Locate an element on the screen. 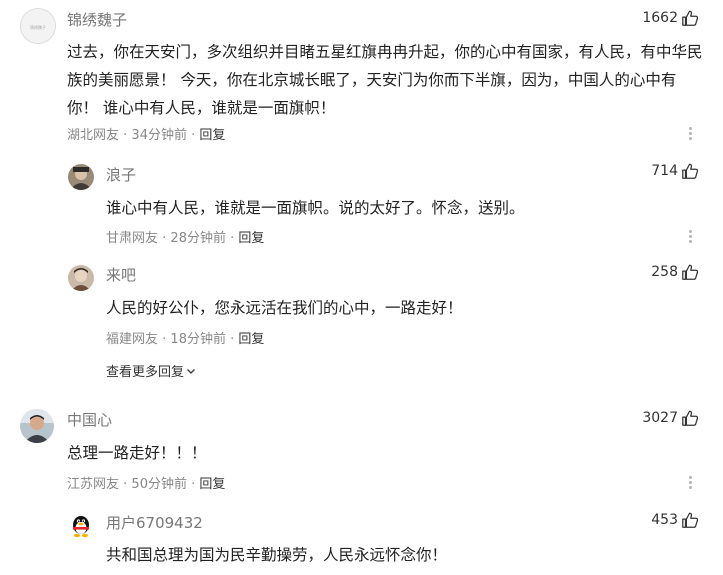 The height and width of the screenshot is (575, 723). comment-meta: 江苏网友 · 50分钟前 · 回复 is located at coordinates (146, 484).